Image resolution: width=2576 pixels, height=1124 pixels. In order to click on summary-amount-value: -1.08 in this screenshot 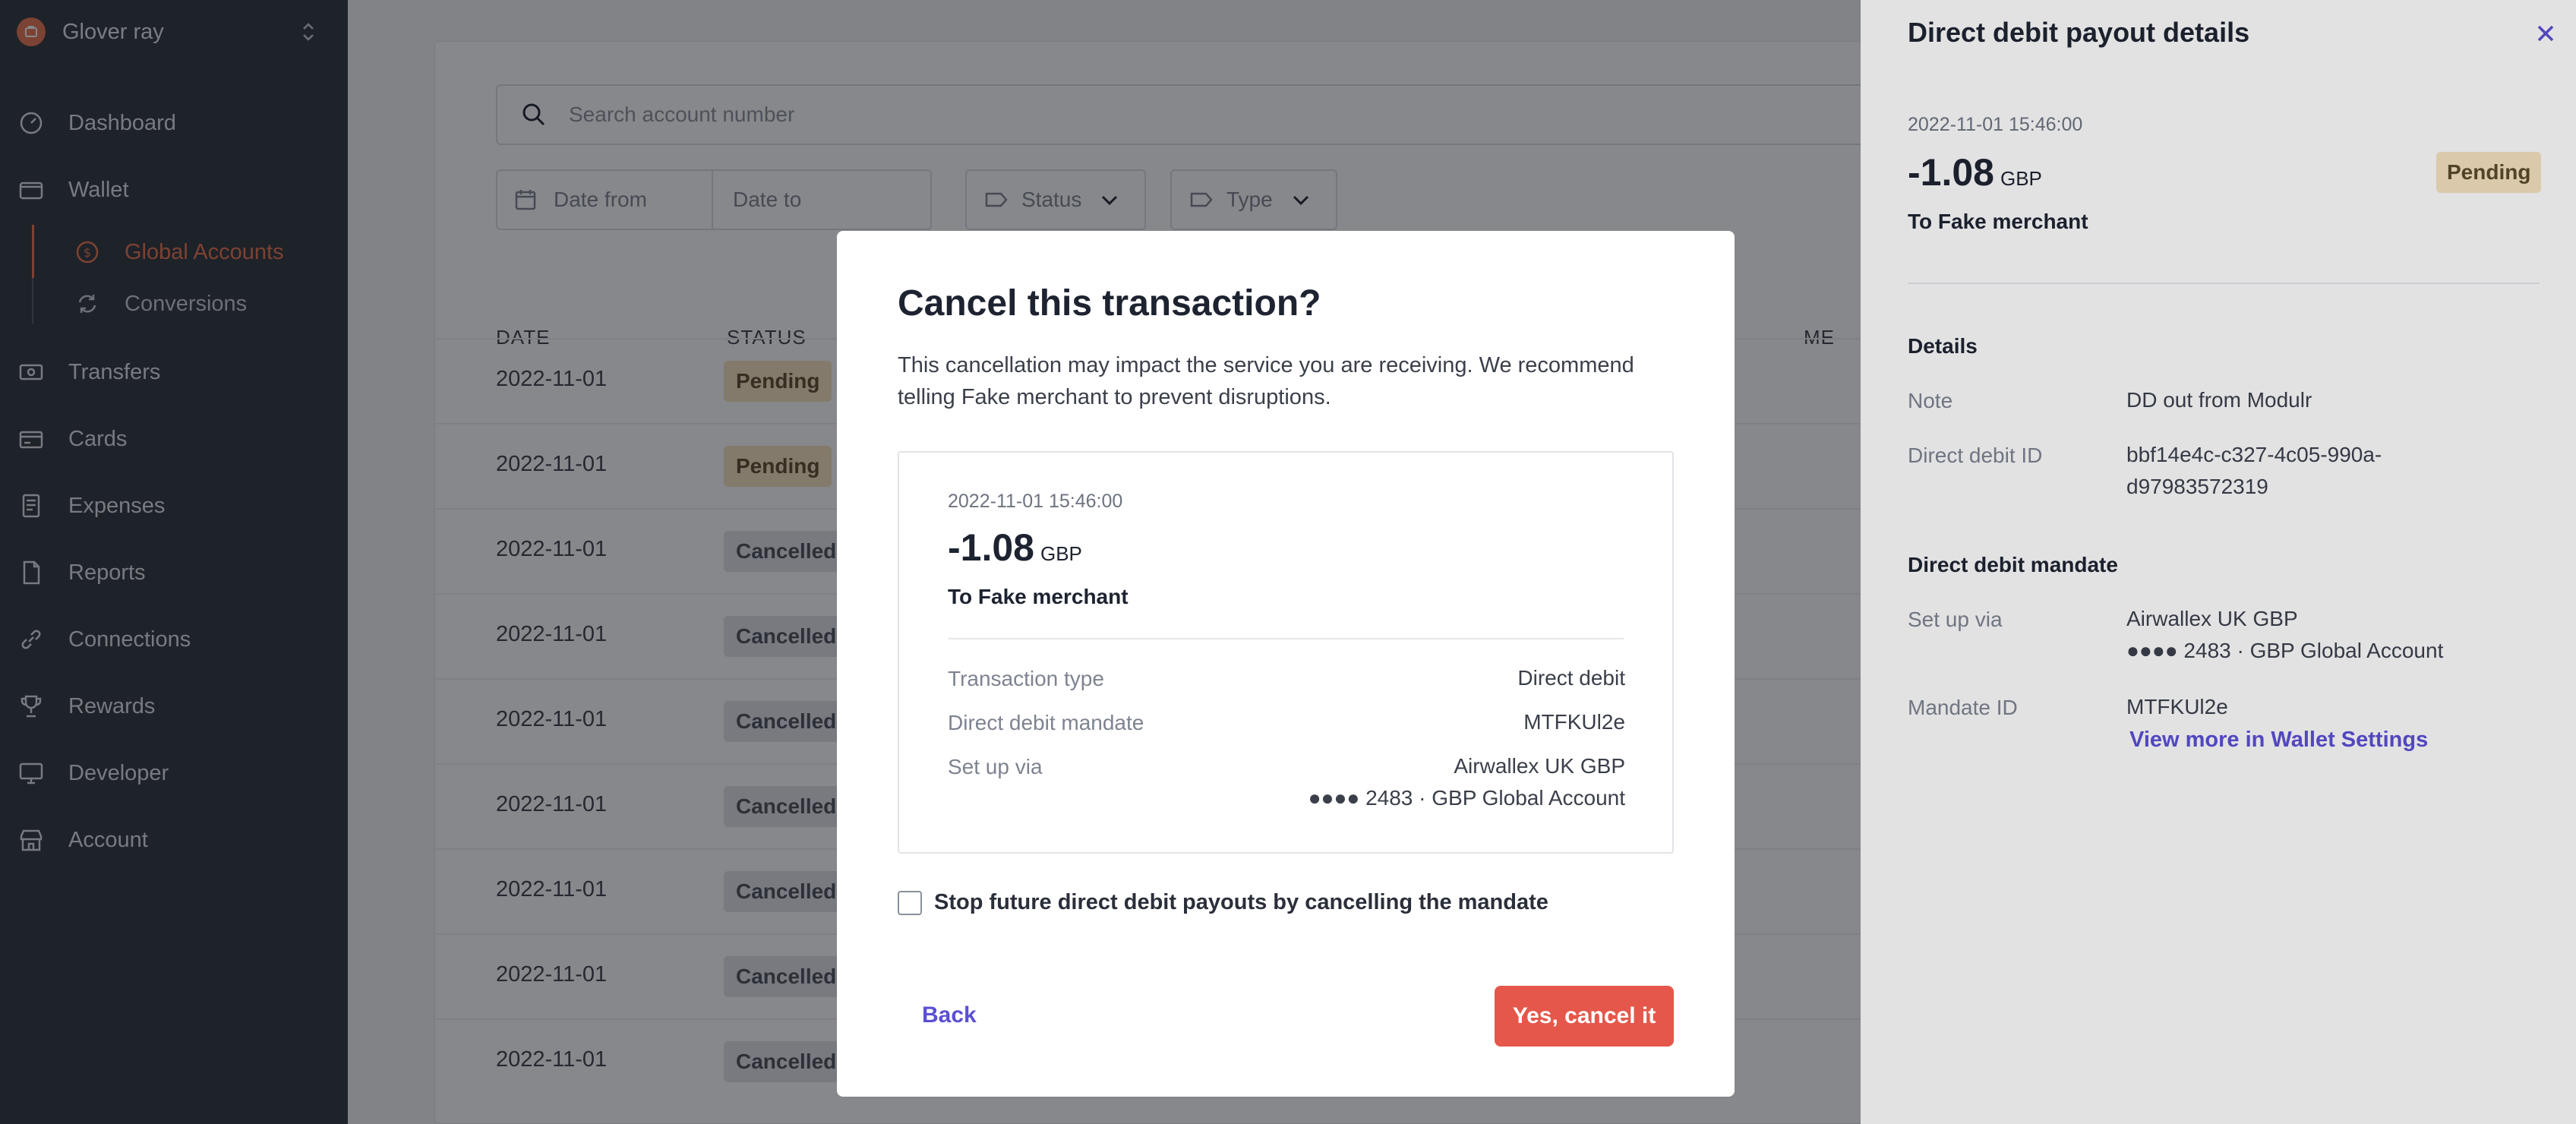, I will do `click(991, 547)`.